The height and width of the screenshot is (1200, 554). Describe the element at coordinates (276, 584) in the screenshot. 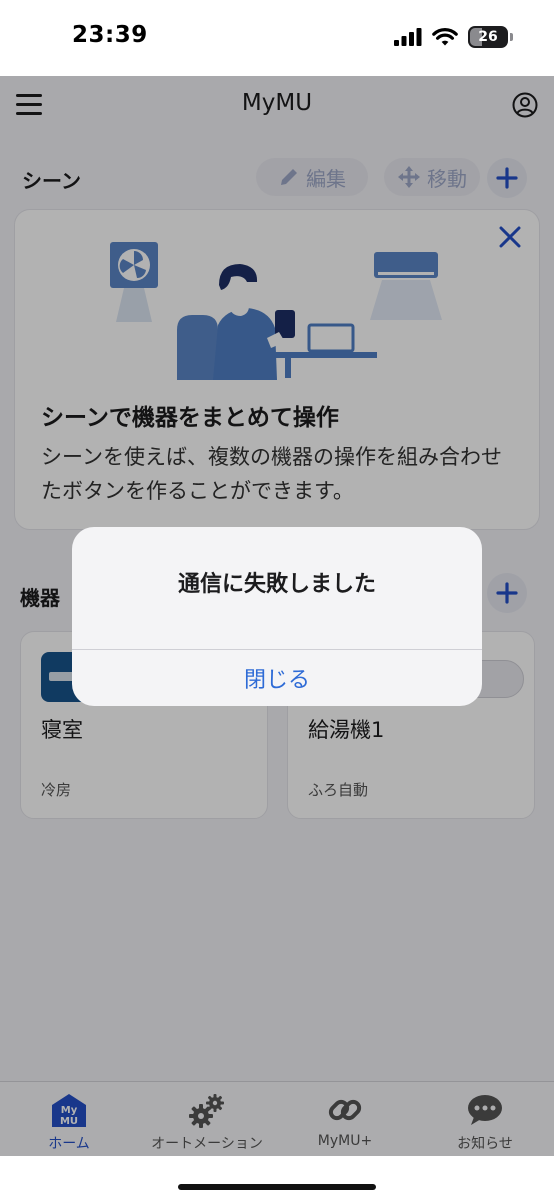

I see `alert-title: 通信に失敗しました` at that location.